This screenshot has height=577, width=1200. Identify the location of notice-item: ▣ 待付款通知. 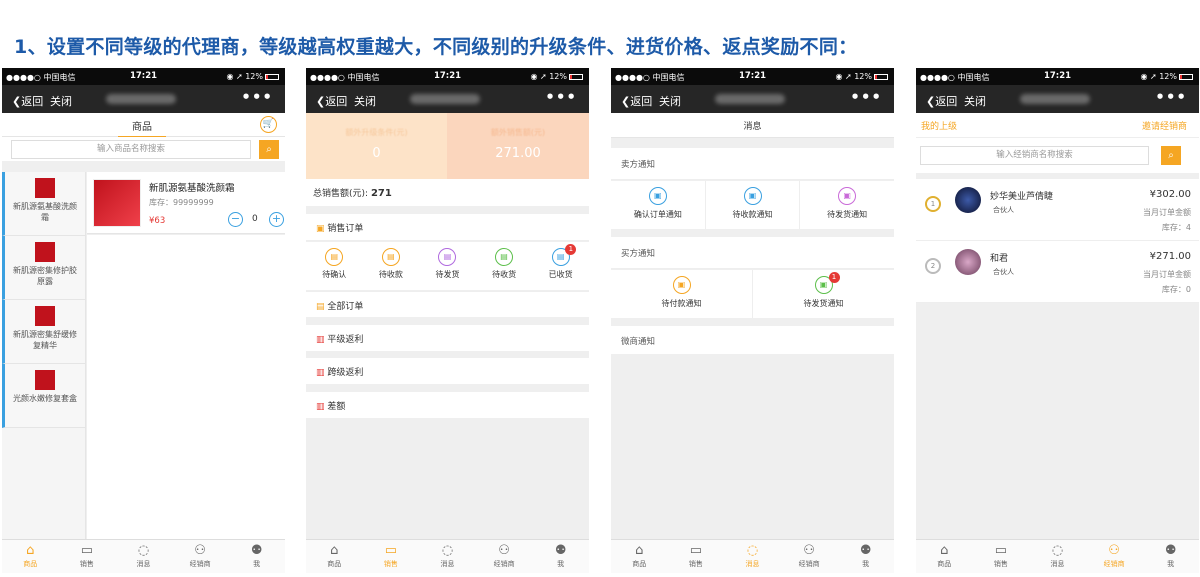
(681, 294).